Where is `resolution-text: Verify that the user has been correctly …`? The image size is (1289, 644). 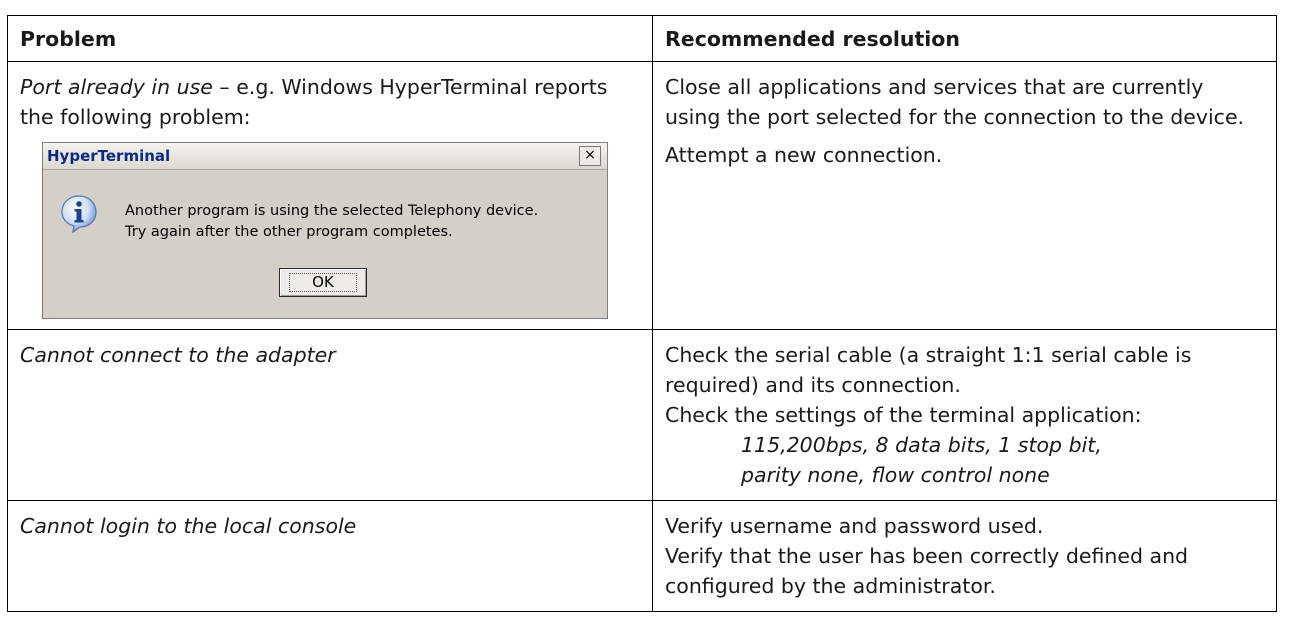
resolution-text: Verify that the user has been correctly … is located at coordinates (927, 571).